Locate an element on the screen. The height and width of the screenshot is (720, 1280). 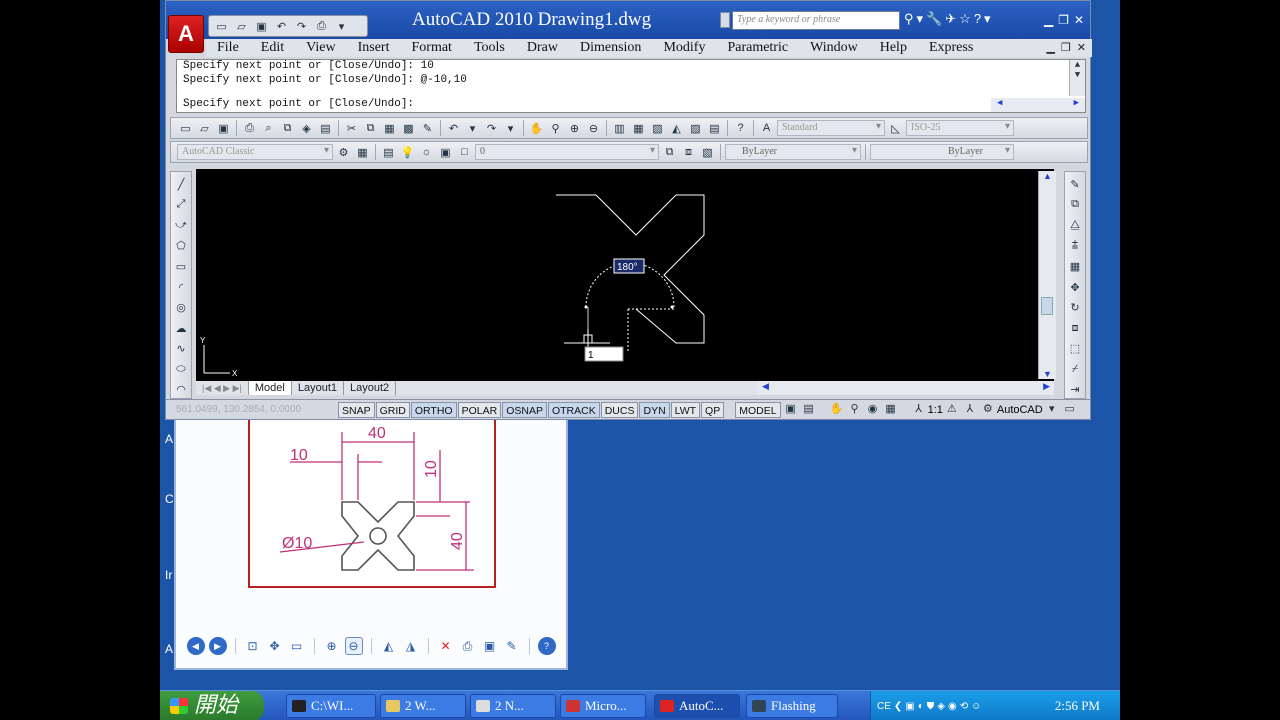
menu-modify: Modify is located at coordinates (684, 48).